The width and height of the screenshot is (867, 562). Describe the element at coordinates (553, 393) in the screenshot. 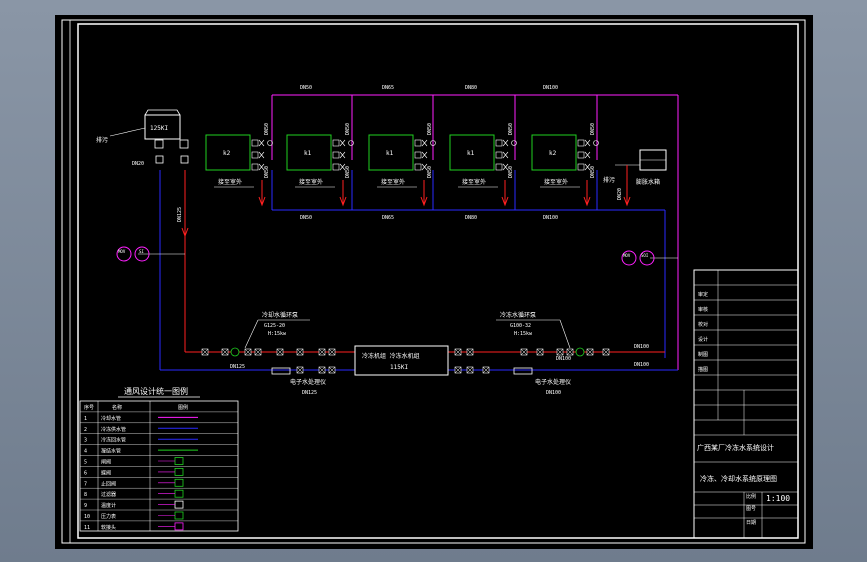

I see `right-treat-dn: DN100` at that location.